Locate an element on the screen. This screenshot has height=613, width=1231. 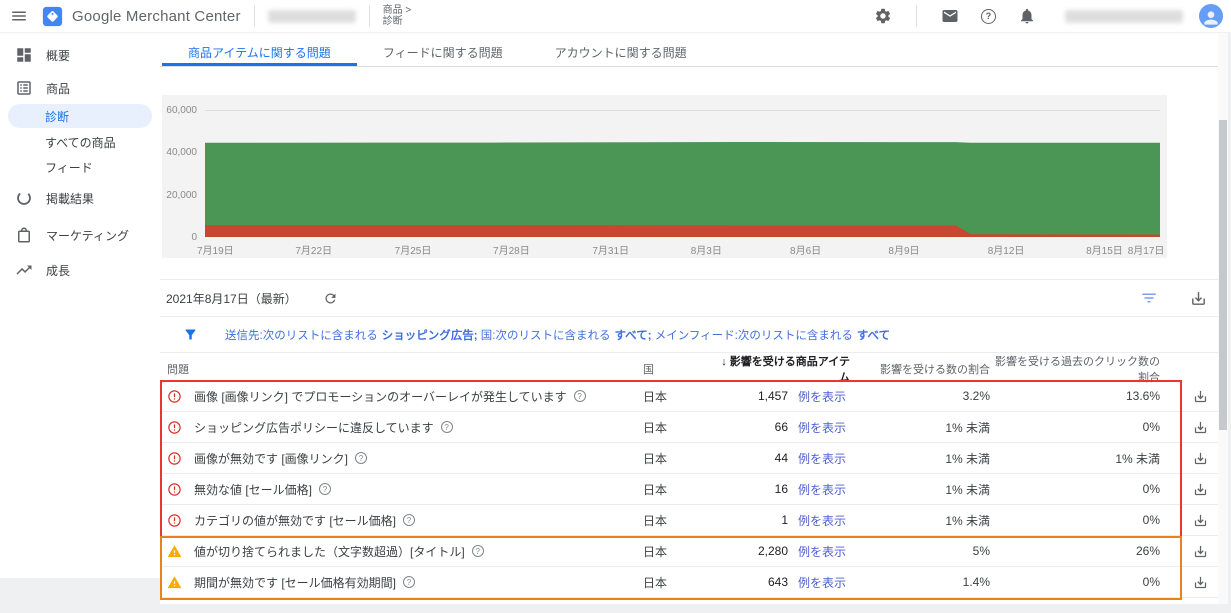
mail-icon is located at coordinates (950, 16).